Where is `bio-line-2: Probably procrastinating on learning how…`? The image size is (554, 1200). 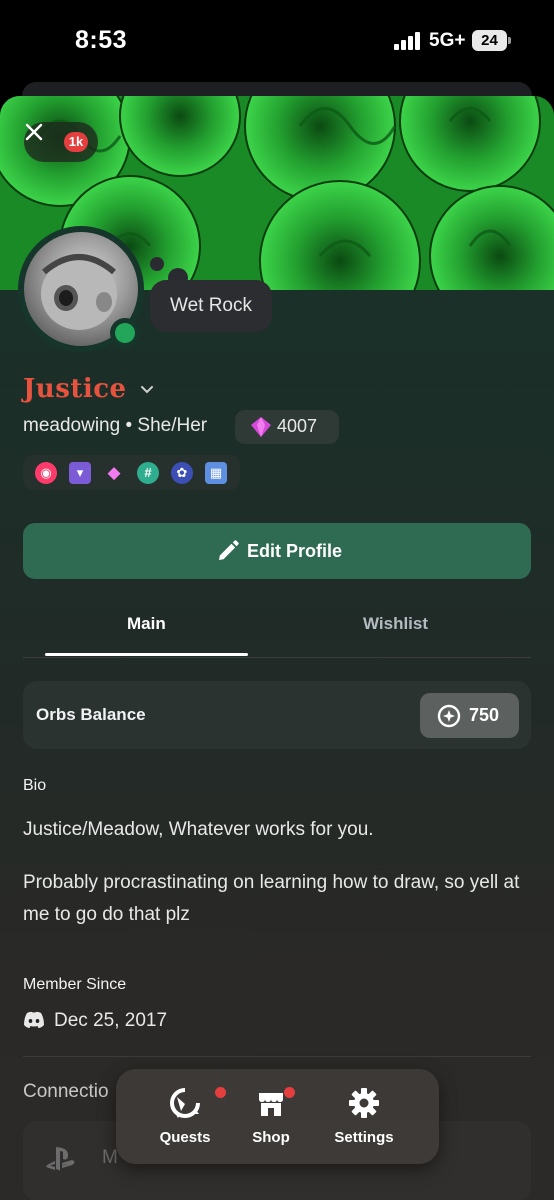
bio-line-2: Probably procrastinating on learning how… is located at coordinates (271, 898).